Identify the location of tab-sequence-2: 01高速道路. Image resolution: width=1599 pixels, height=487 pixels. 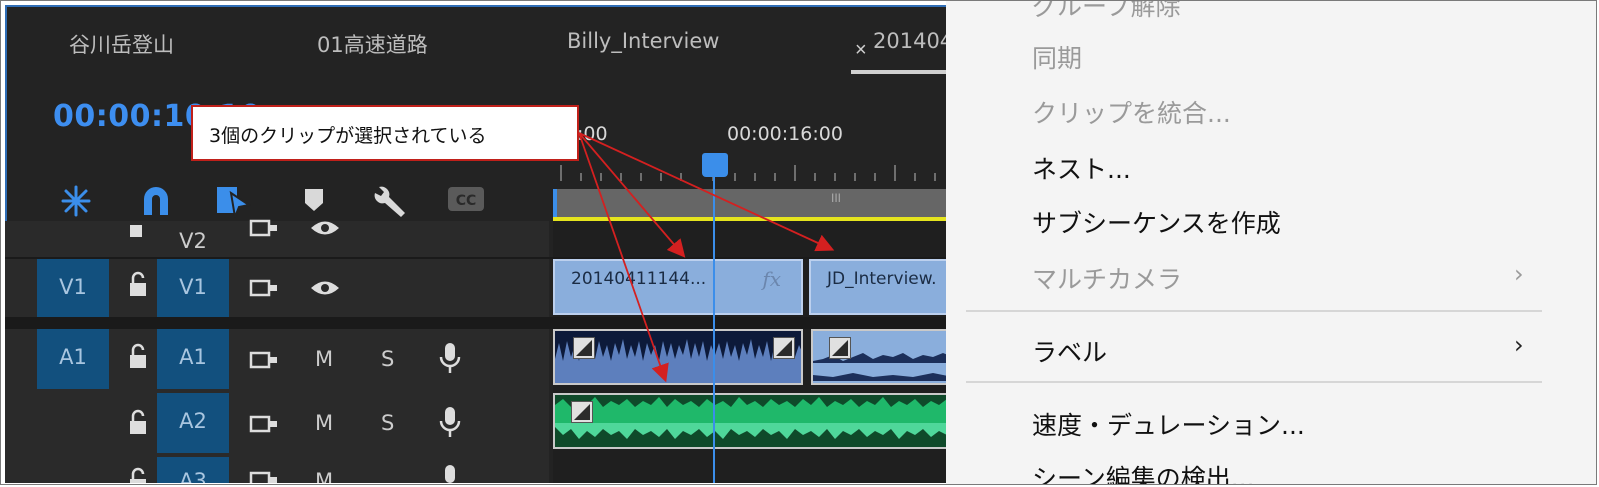
(372, 44).